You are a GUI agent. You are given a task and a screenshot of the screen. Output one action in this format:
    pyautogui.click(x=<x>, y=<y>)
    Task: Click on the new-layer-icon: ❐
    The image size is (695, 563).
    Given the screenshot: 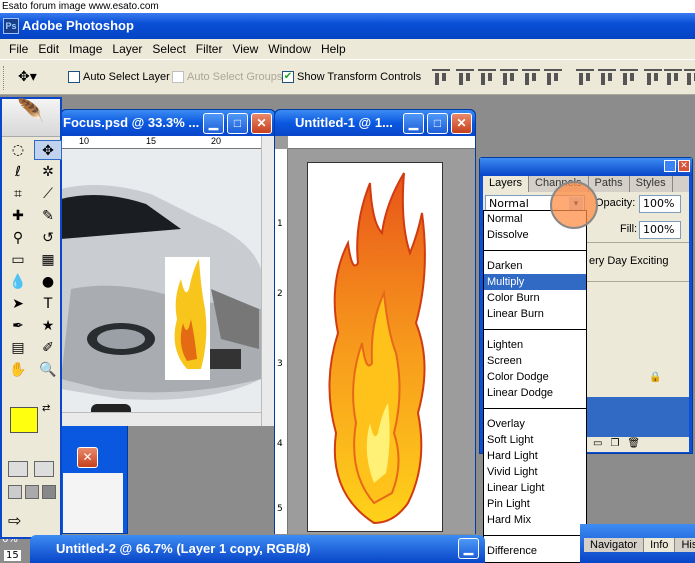 What is the action you would take?
    pyautogui.click(x=614, y=443)
    